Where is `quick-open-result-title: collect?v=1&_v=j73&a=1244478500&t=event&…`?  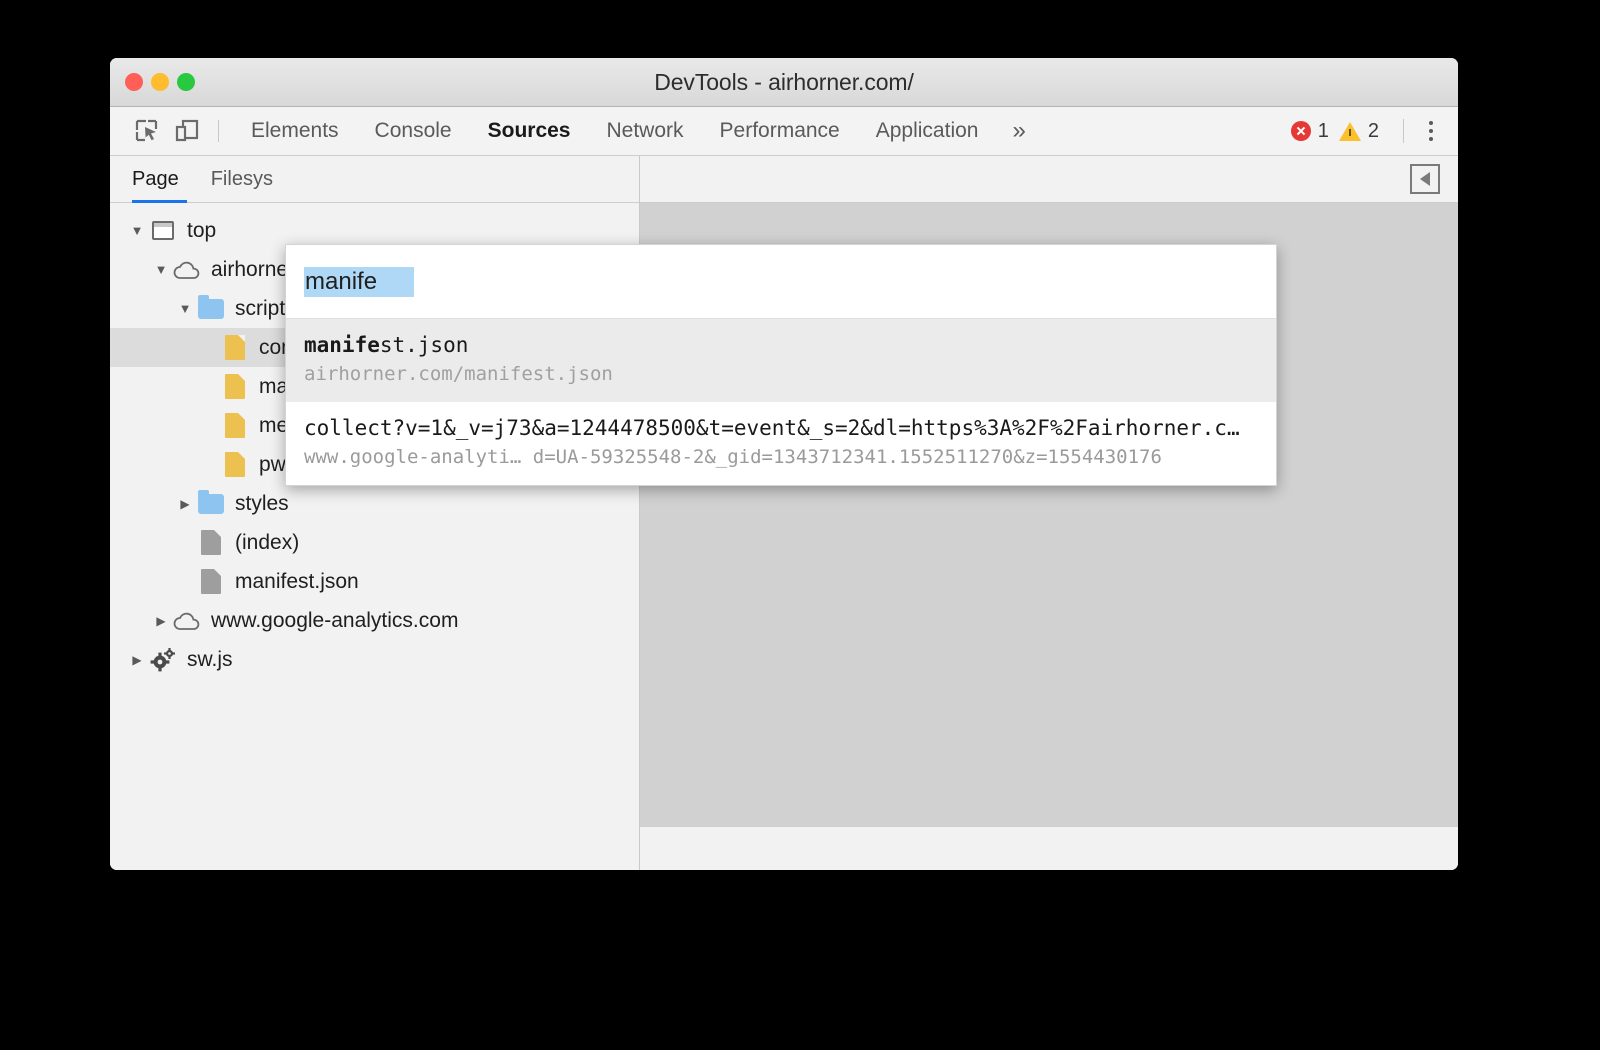 quick-open-result-title: collect?v=1&_v=j73&a=1244478500&t=event&… is located at coordinates (781, 428).